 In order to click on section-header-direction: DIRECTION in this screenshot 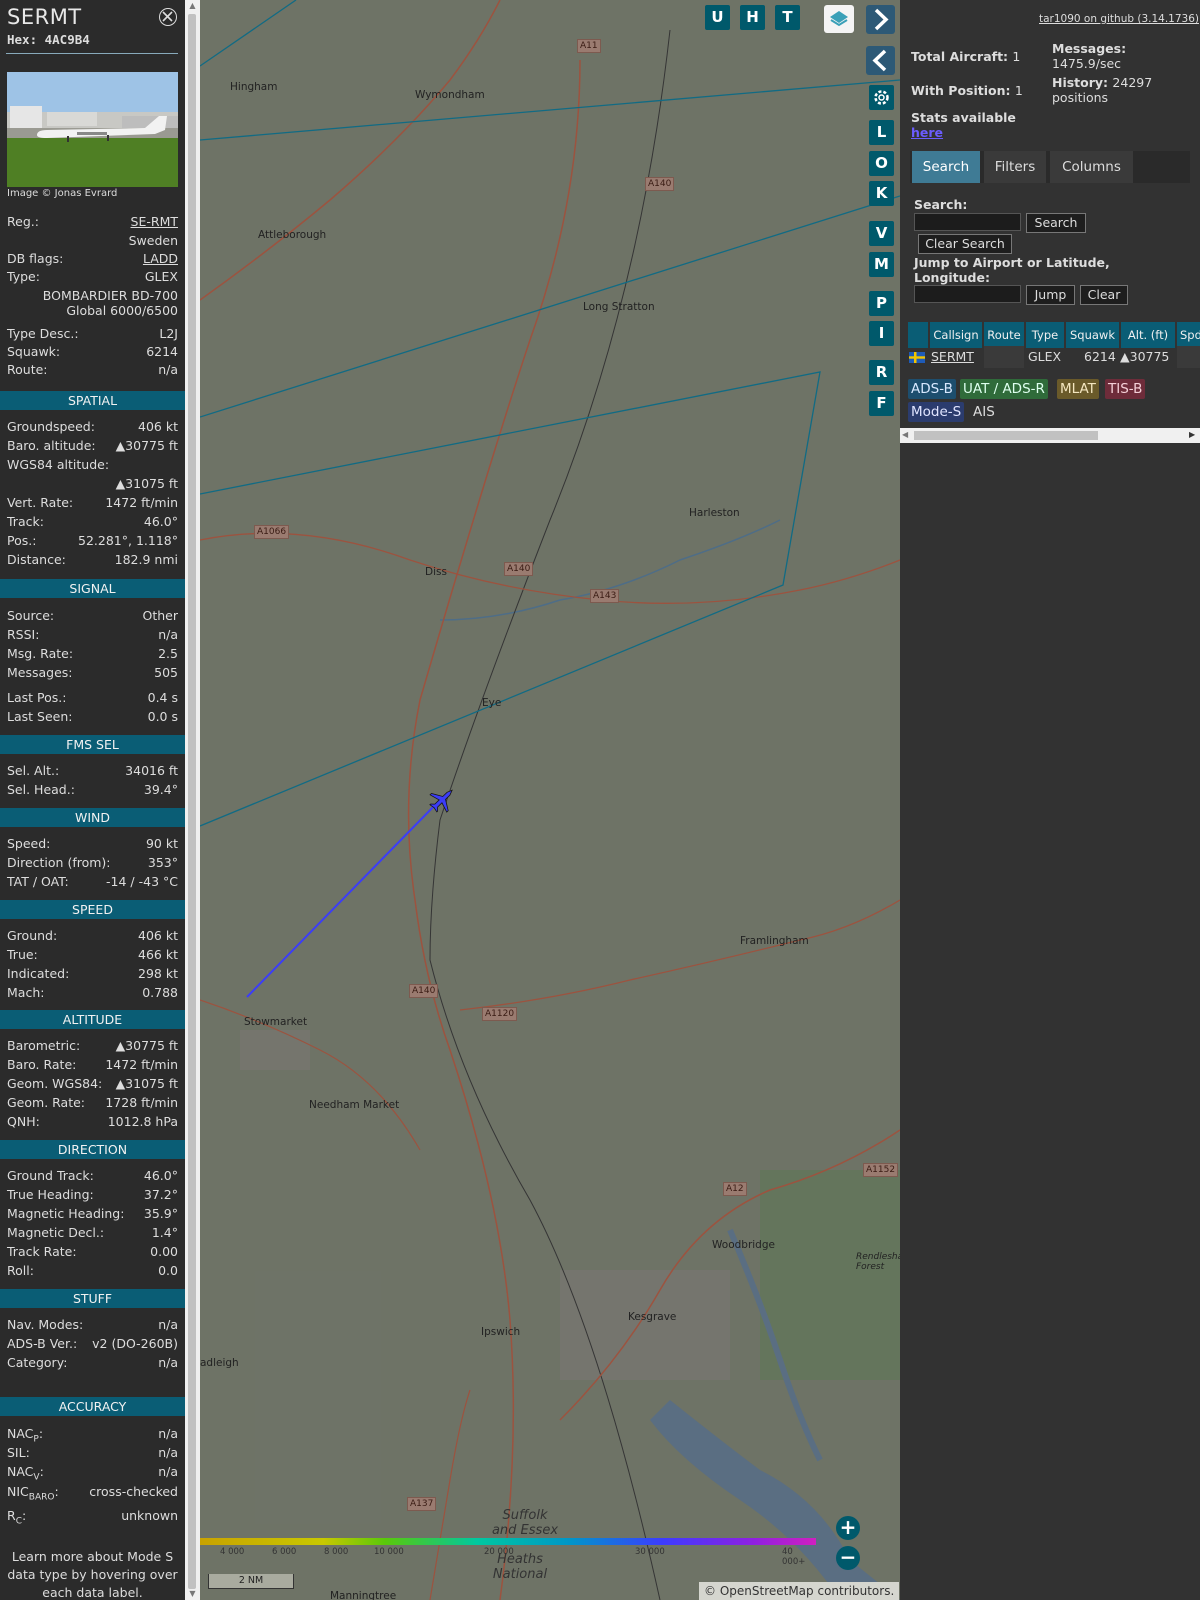, I will do `click(92, 1149)`.